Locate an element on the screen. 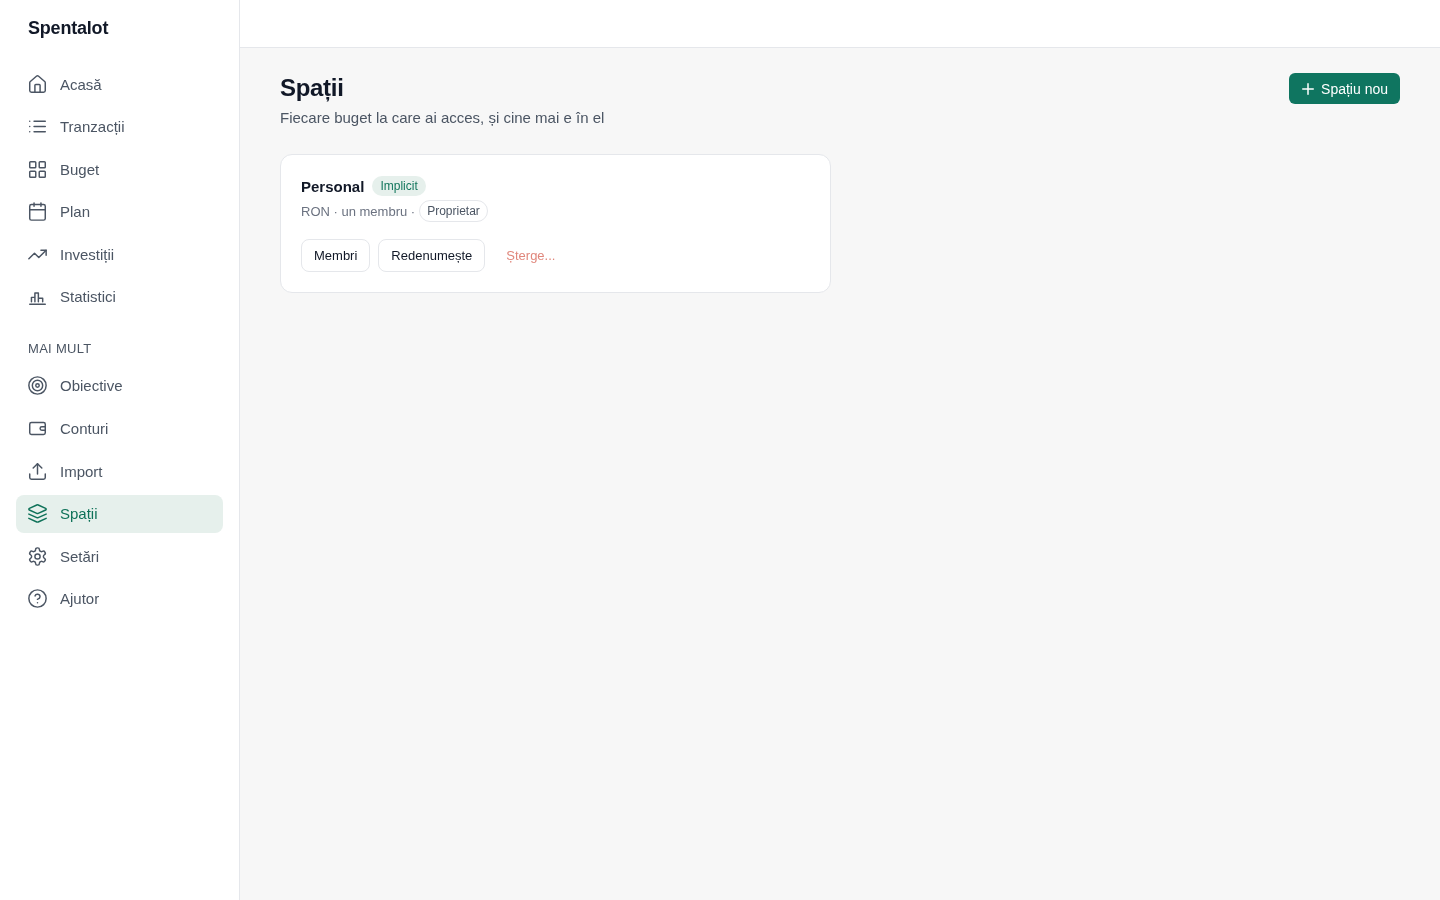 The width and height of the screenshot is (1440, 900). nav-item: Statistici is located at coordinates (119, 296).